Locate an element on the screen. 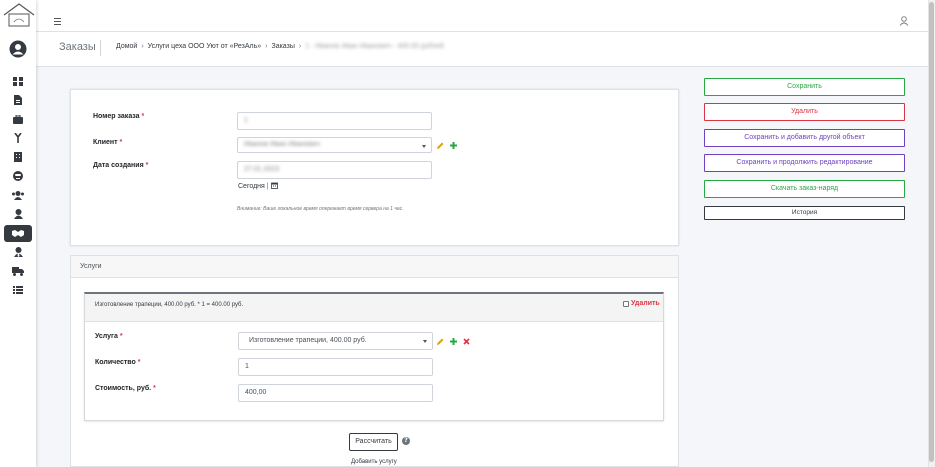 The image size is (935, 467). cost-input: 400,00 is located at coordinates (335, 393).